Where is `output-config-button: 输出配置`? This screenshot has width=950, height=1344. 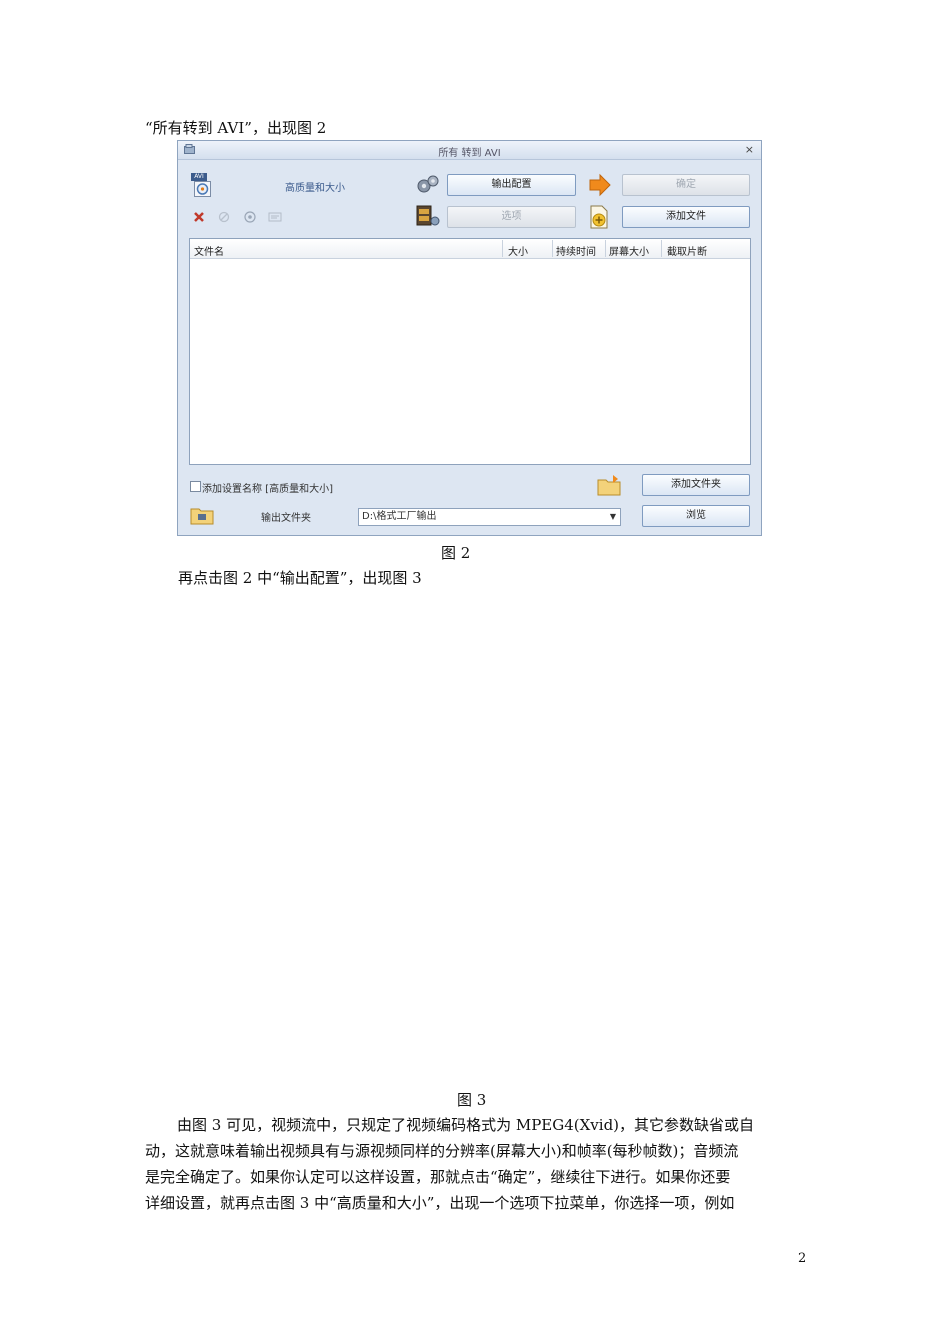
output-config-button: 输出配置 is located at coordinates (511, 185).